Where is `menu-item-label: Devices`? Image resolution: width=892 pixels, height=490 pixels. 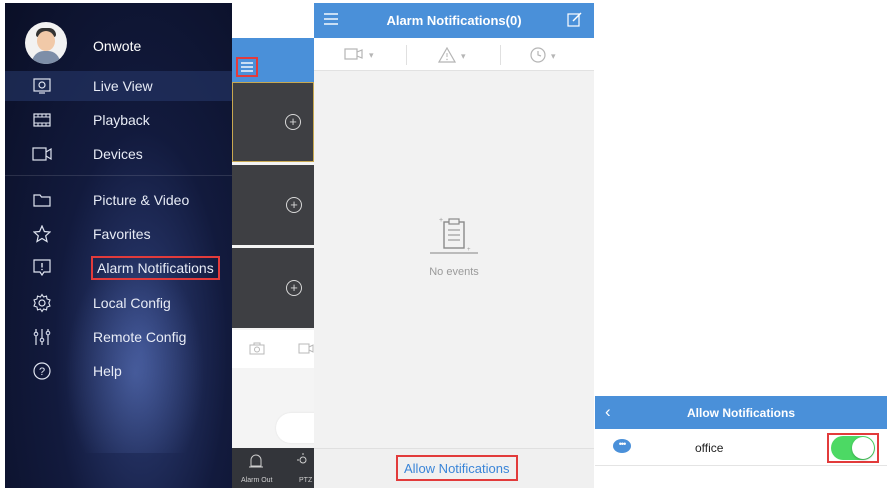 menu-item-label: Devices is located at coordinates (118, 154).